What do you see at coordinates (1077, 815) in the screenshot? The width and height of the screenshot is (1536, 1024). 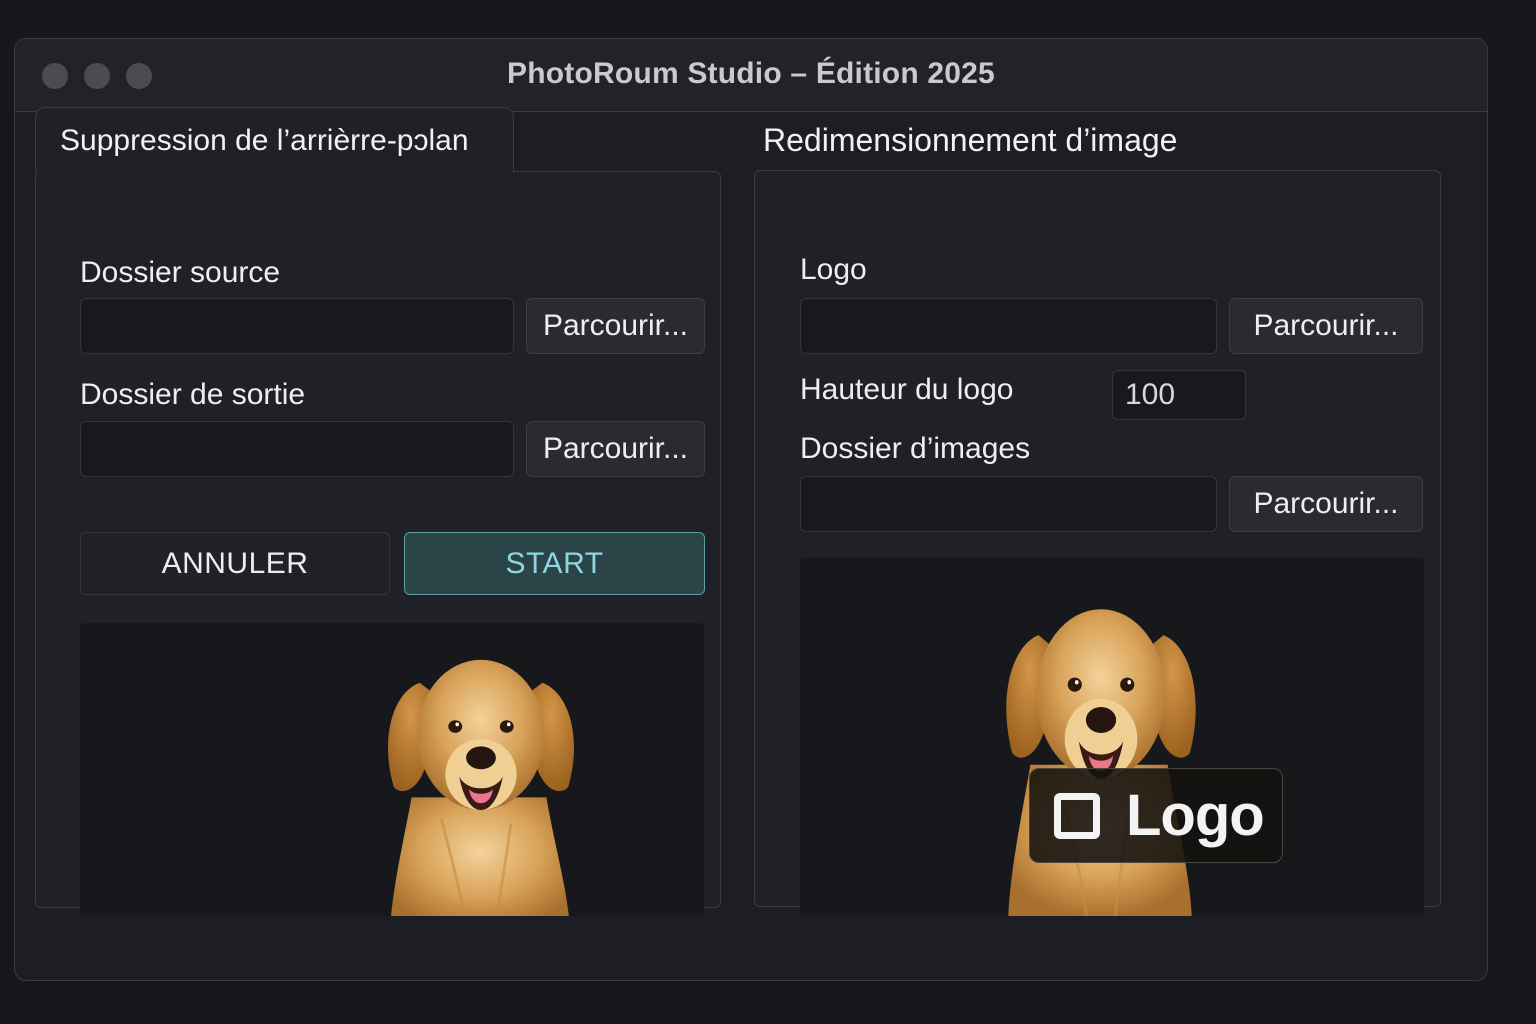 I see `logo-square-icon` at bounding box center [1077, 815].